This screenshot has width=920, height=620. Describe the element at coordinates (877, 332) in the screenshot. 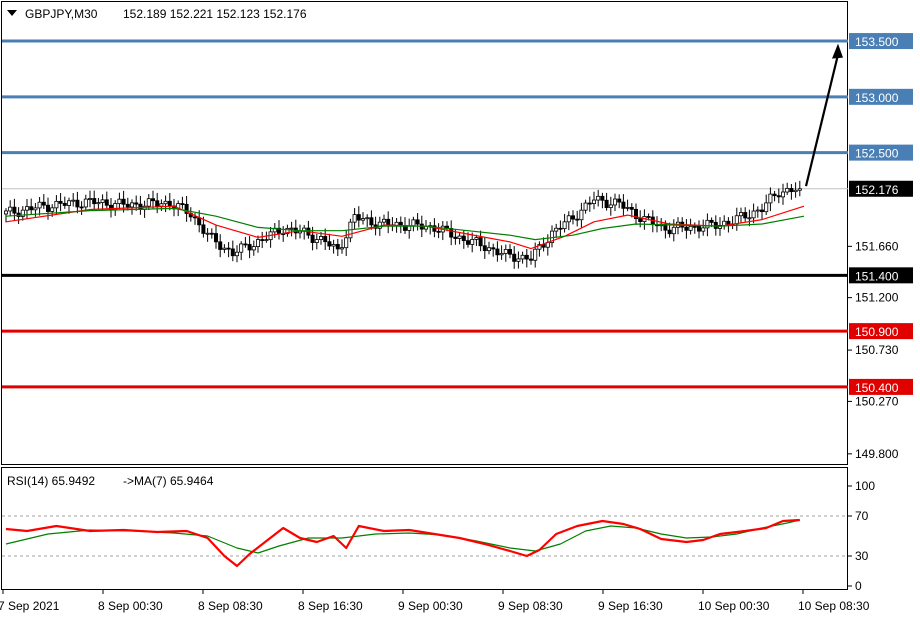

I see `level-label-4: 150.900` at that location.